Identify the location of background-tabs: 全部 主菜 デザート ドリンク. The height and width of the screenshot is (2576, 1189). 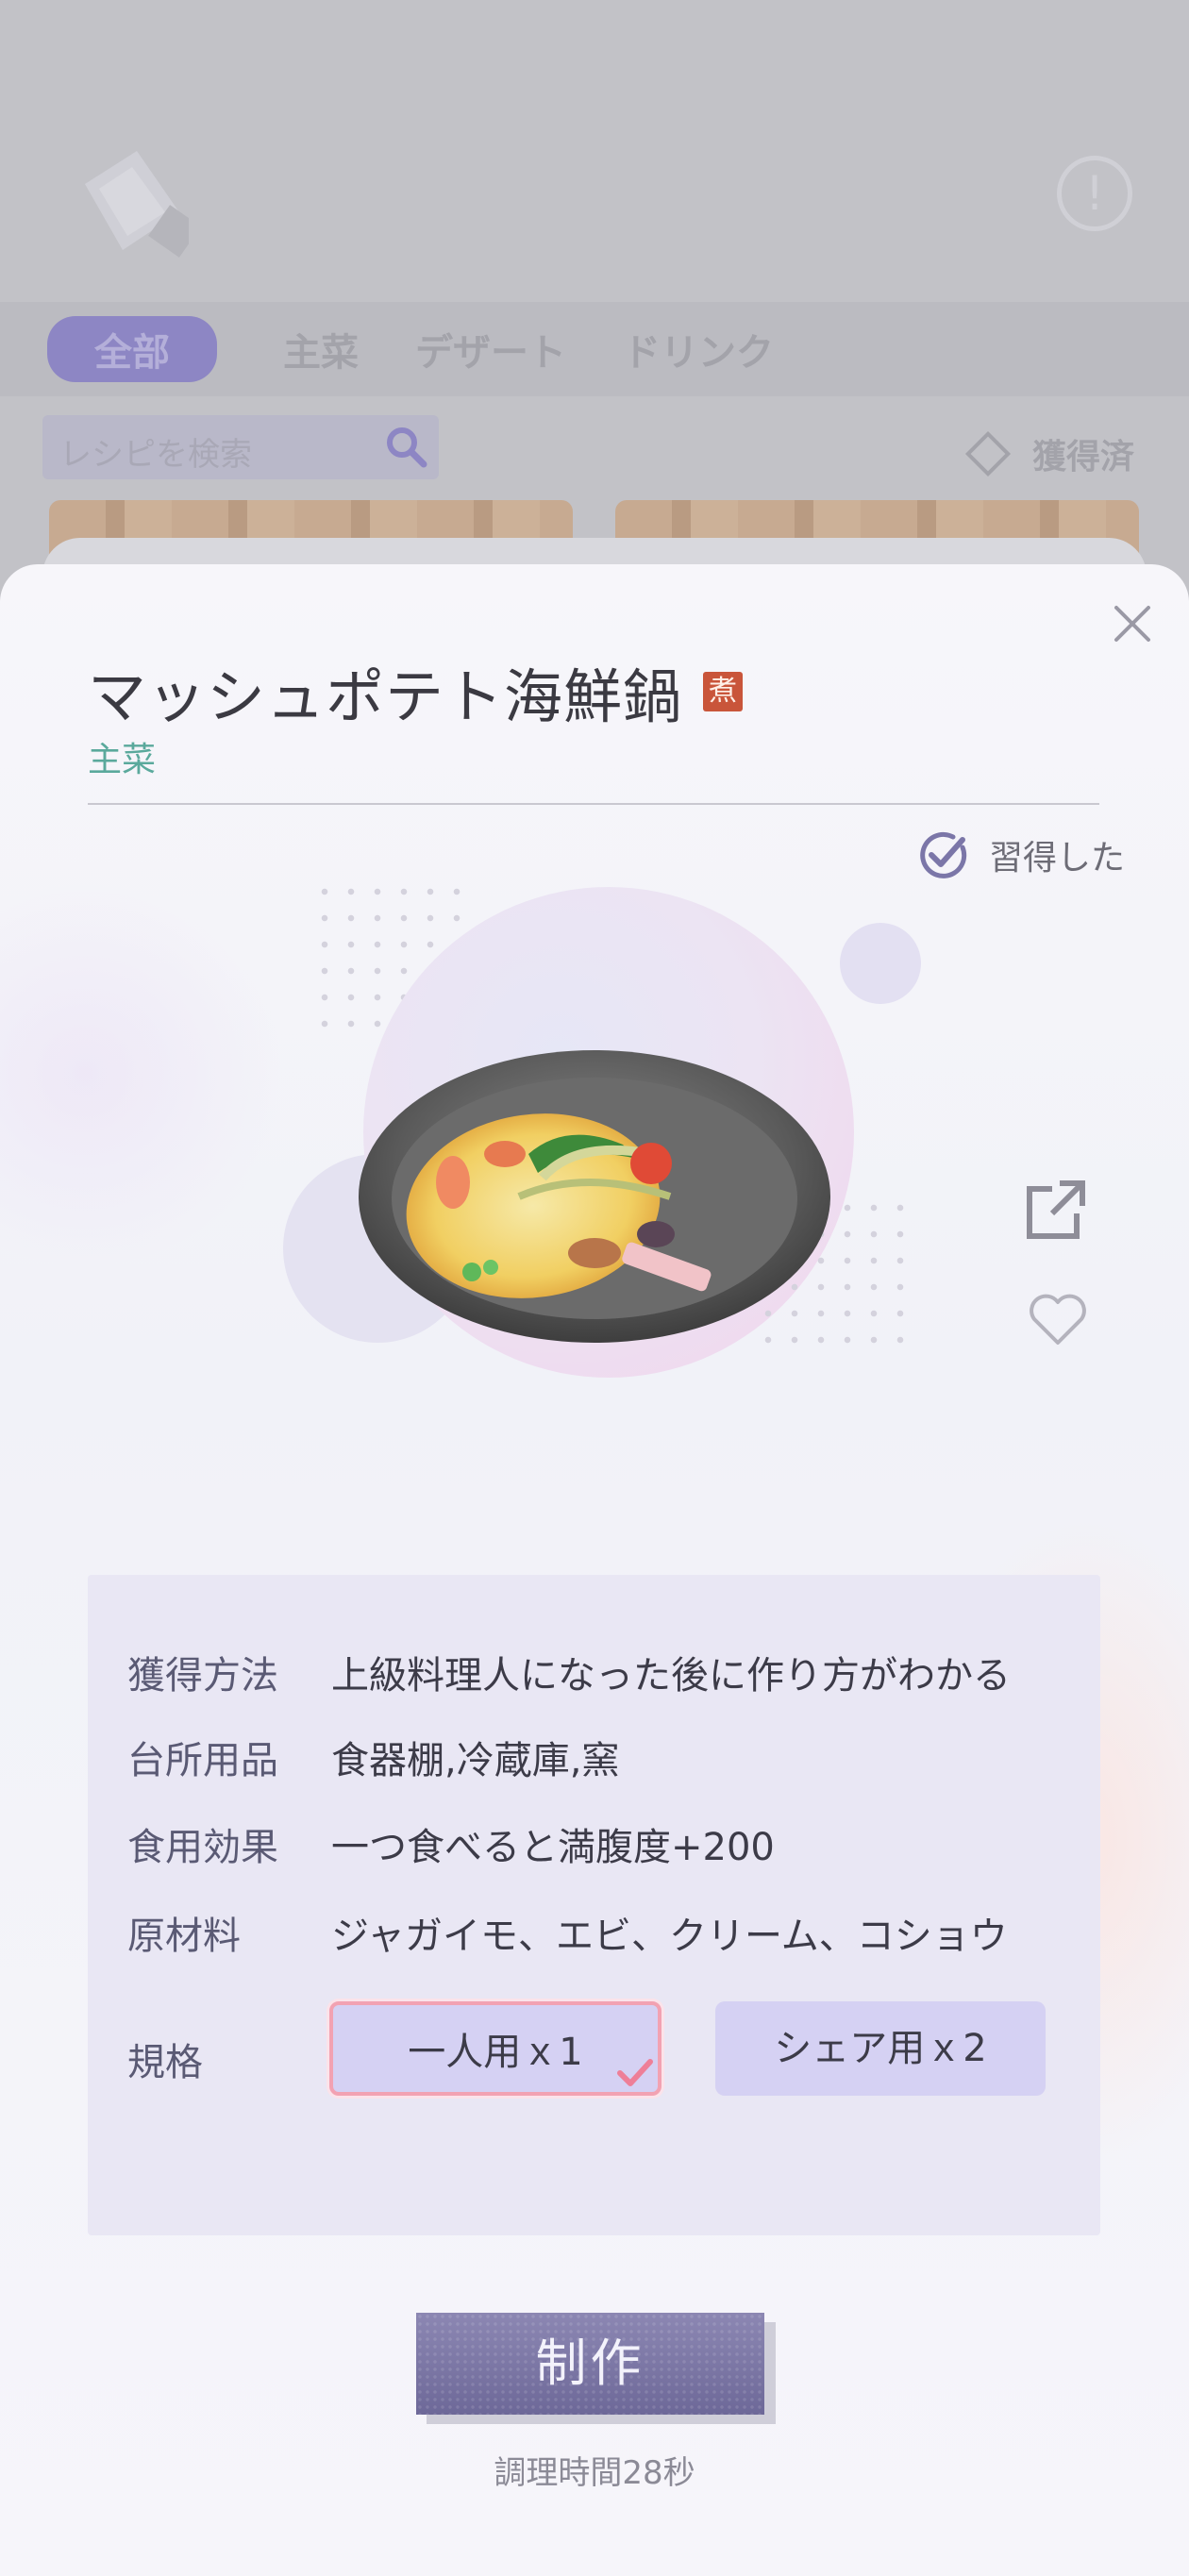
(438, 349).